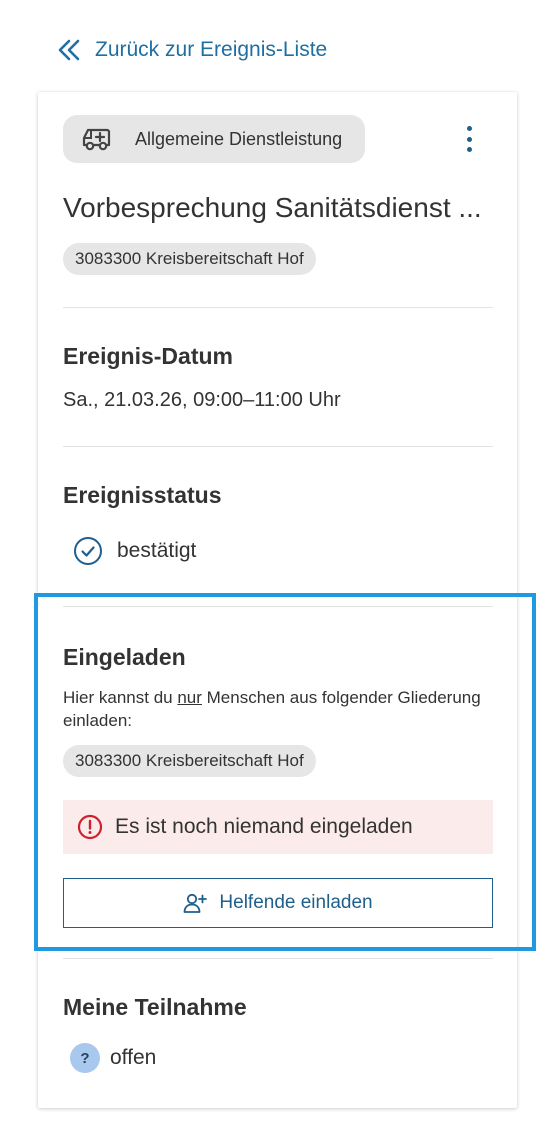 This screenshot has height=1145, width=545. Describe the element at coordinates (157, 550) in the screenshot. I see `event-status-label: bestätigt` at that location.